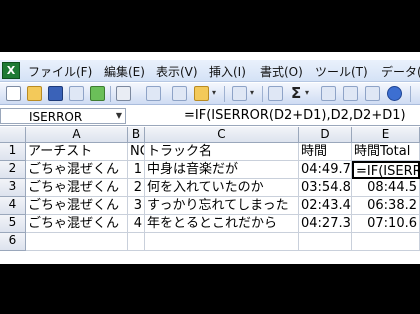 The height and width of the screenshot is (314, 420). I want to click on paste-icon, so click(201, 93).